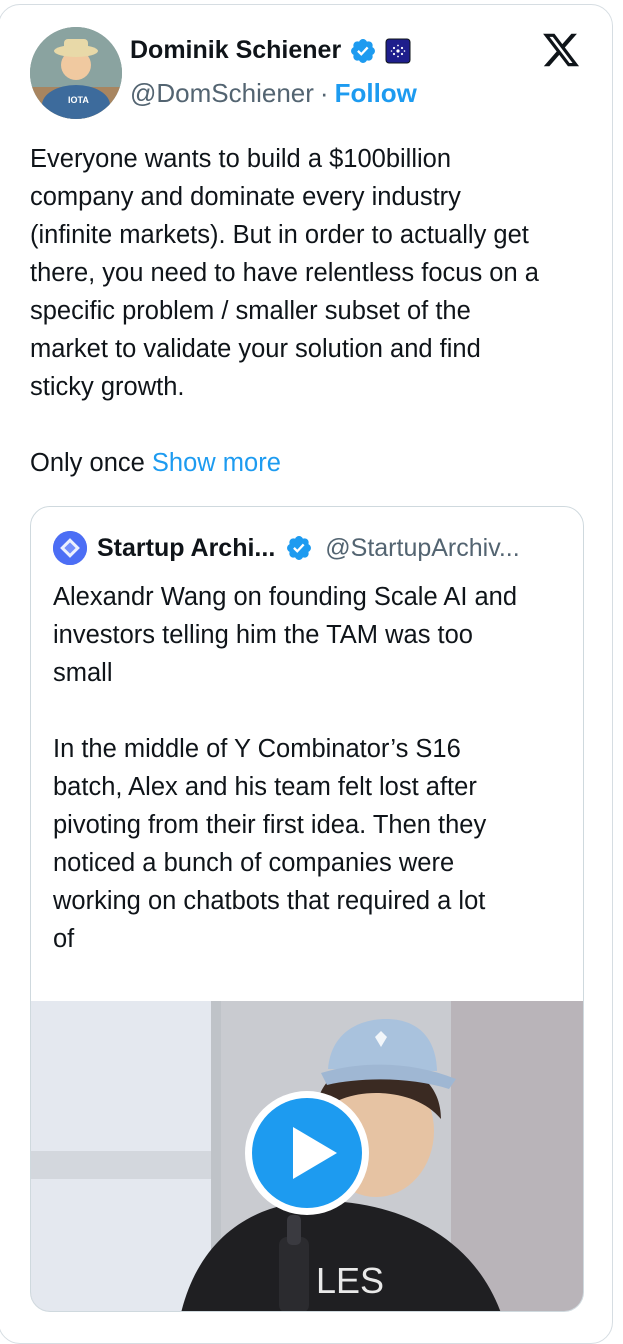 This screenshot has width=623, height=1344. What do you see at coordinates (398, 51) in the screenshot?
I see `affiliate-badge-icon` at bounding box center [398, 51].